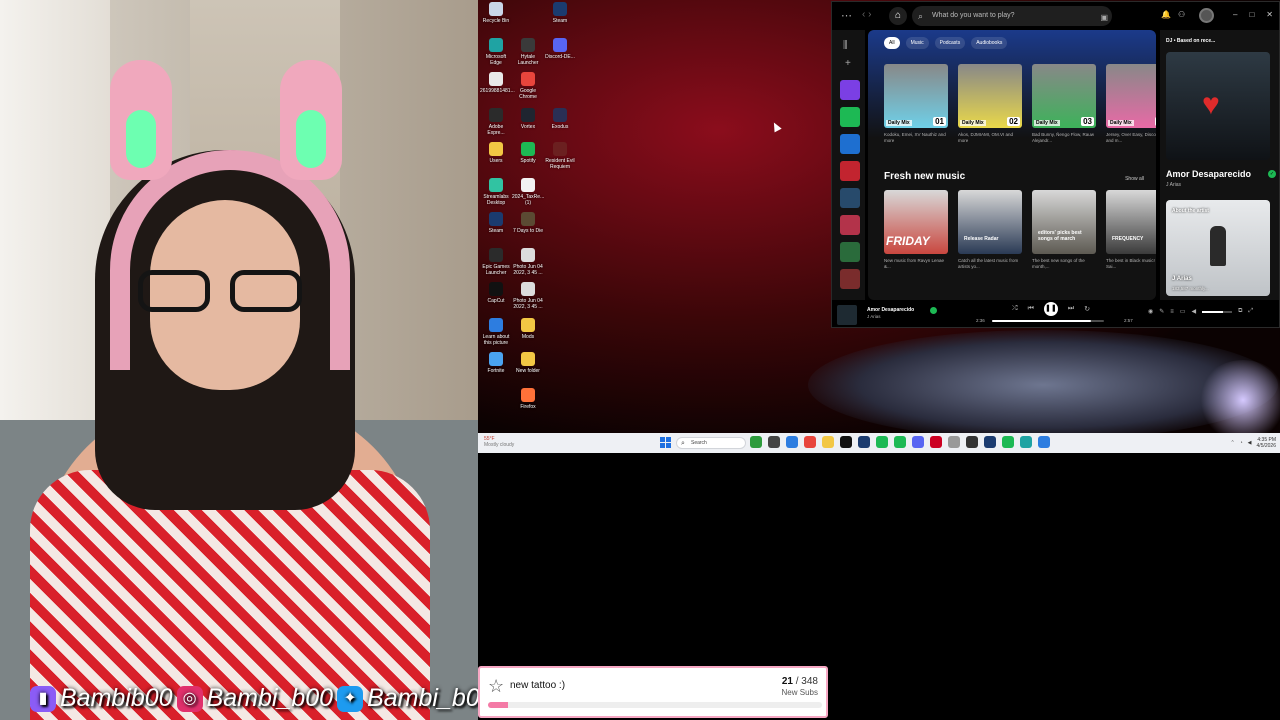 The image size is (1280, 720). Describe the element at coordinates (1172, 312) in the screenshot. I see `queue-icon: ≡` at that location.